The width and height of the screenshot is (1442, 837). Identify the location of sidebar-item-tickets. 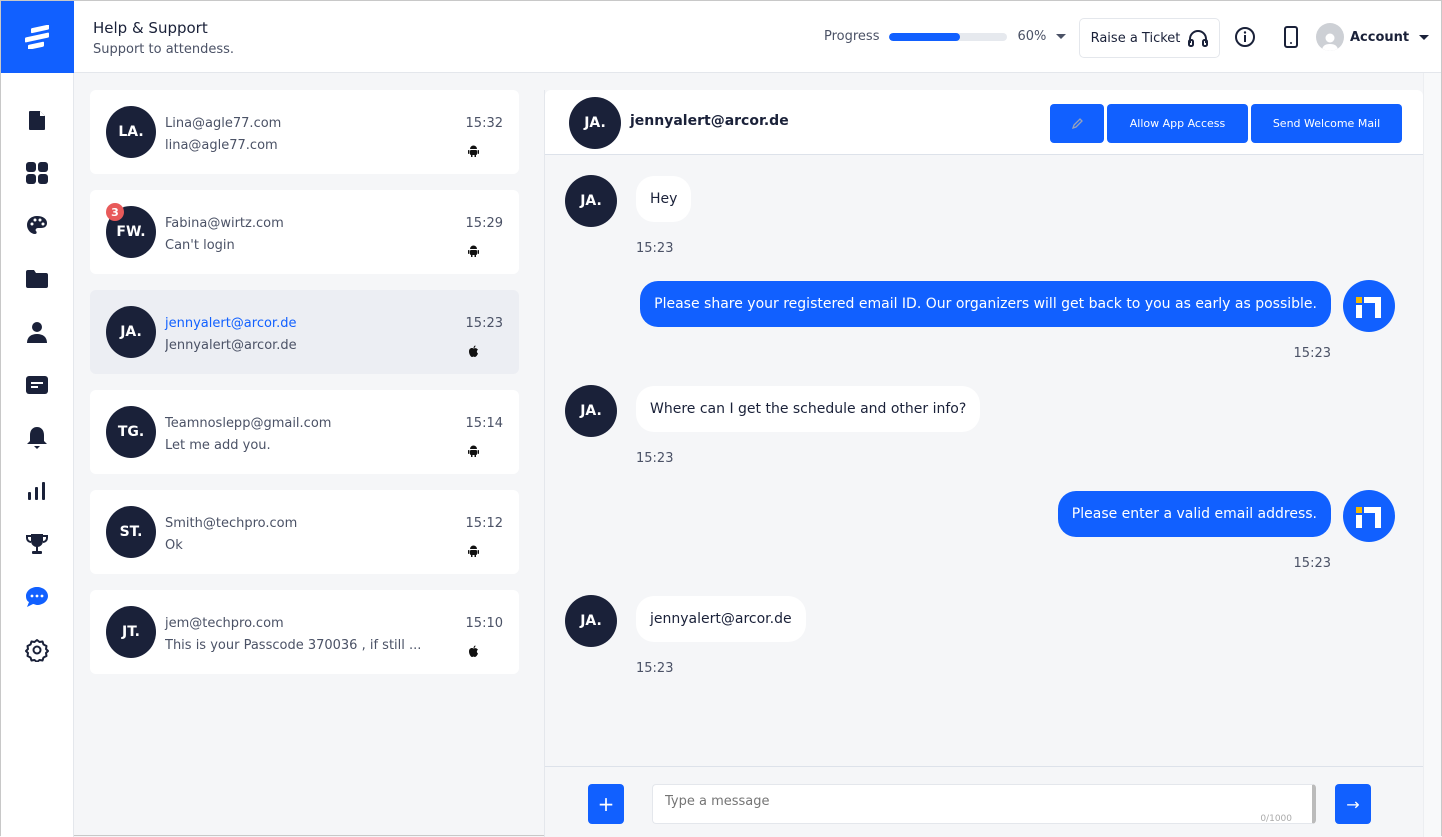
(37, 384).